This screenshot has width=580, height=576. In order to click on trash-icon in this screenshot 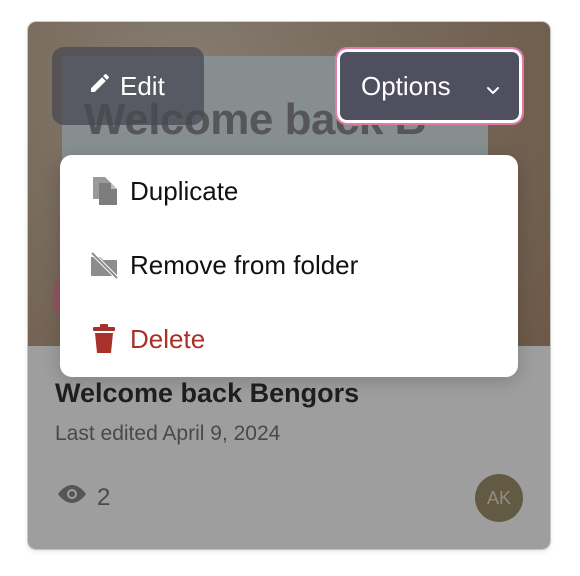, I will do `click(104, 339)`.